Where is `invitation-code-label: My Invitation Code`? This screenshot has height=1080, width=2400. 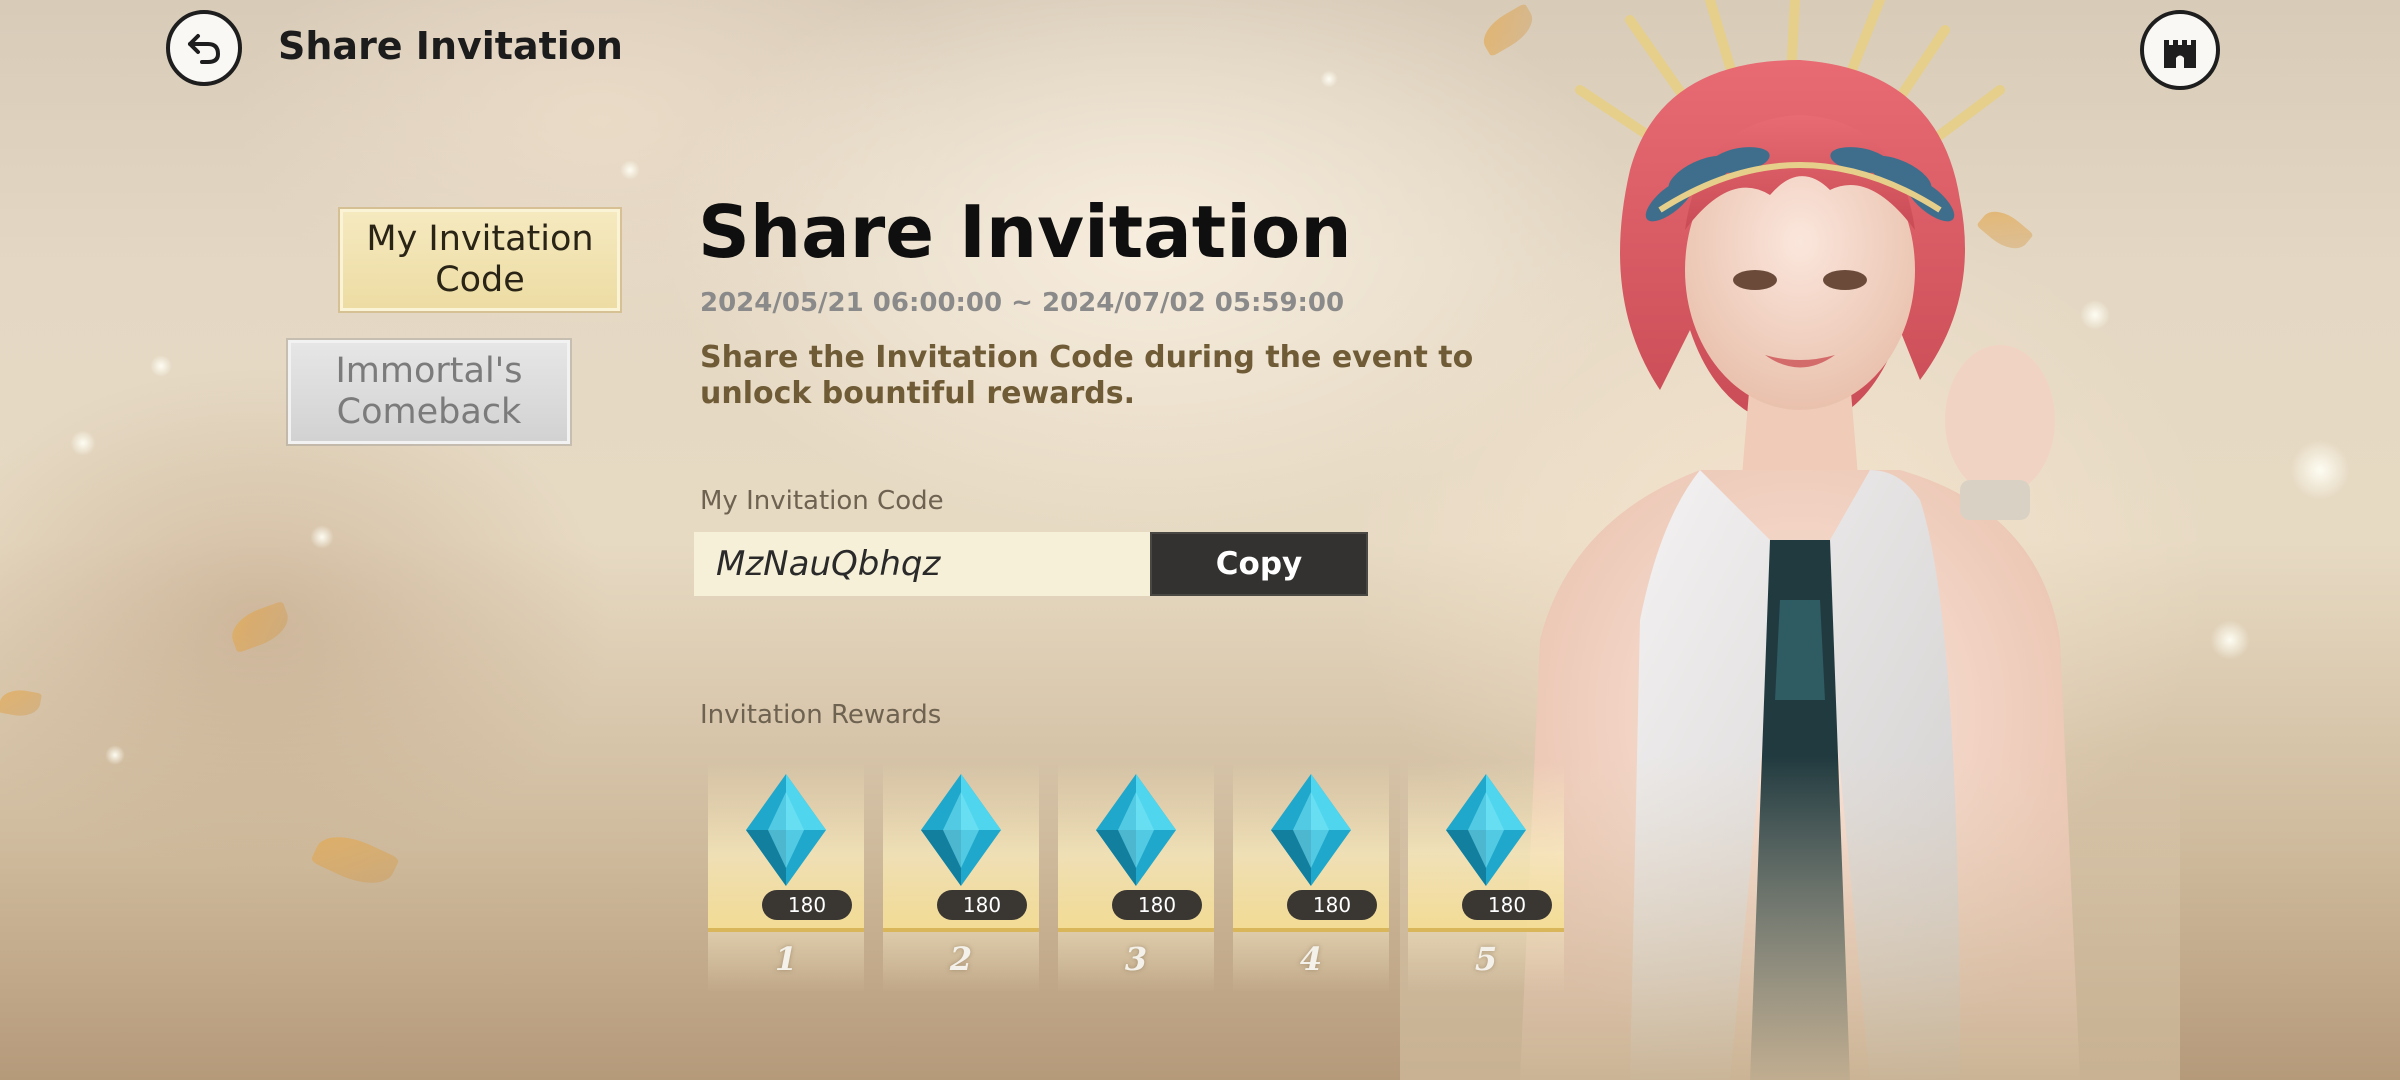 invitation-code-label: My Invitation Code is located at coordinates (822, 501).